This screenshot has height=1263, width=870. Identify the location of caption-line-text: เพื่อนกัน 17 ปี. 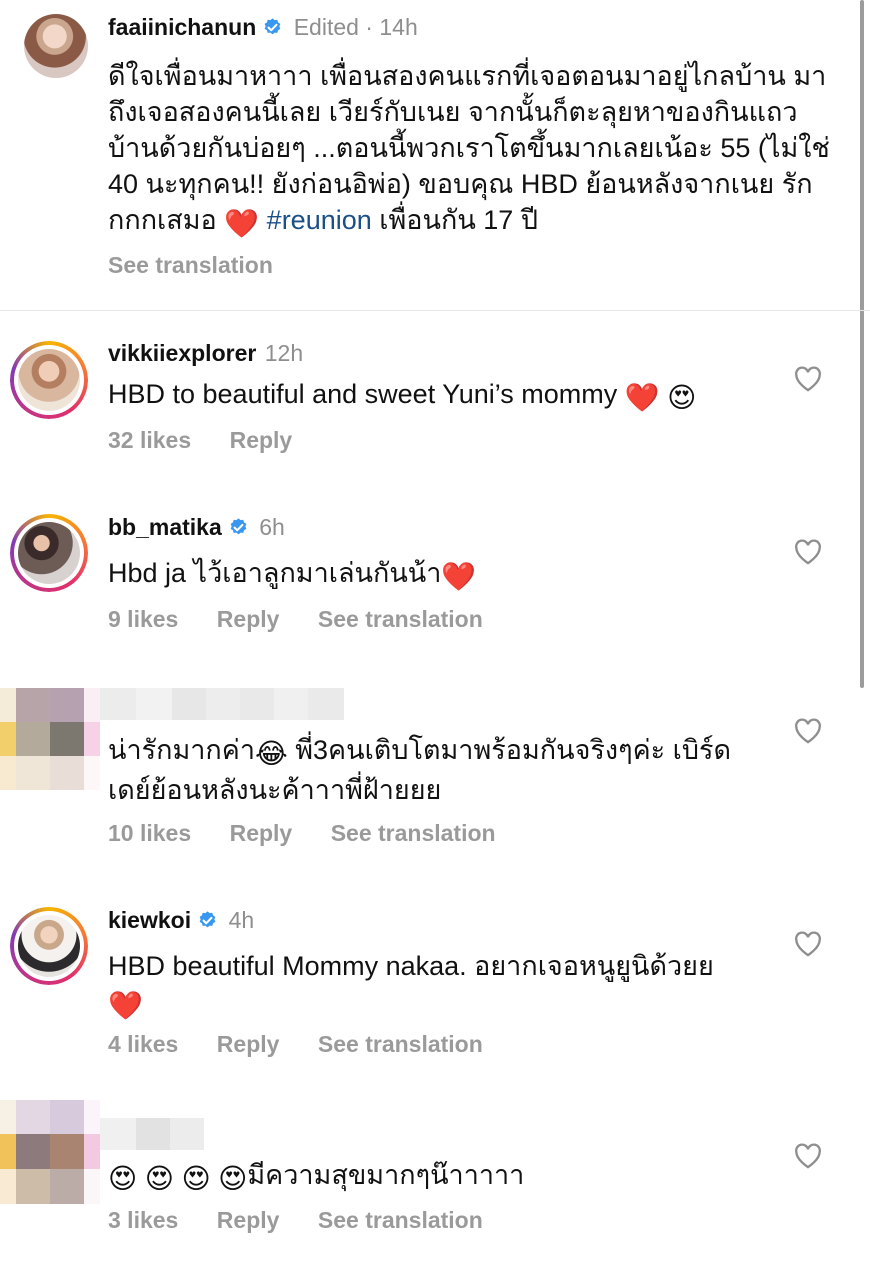
(458, 220).